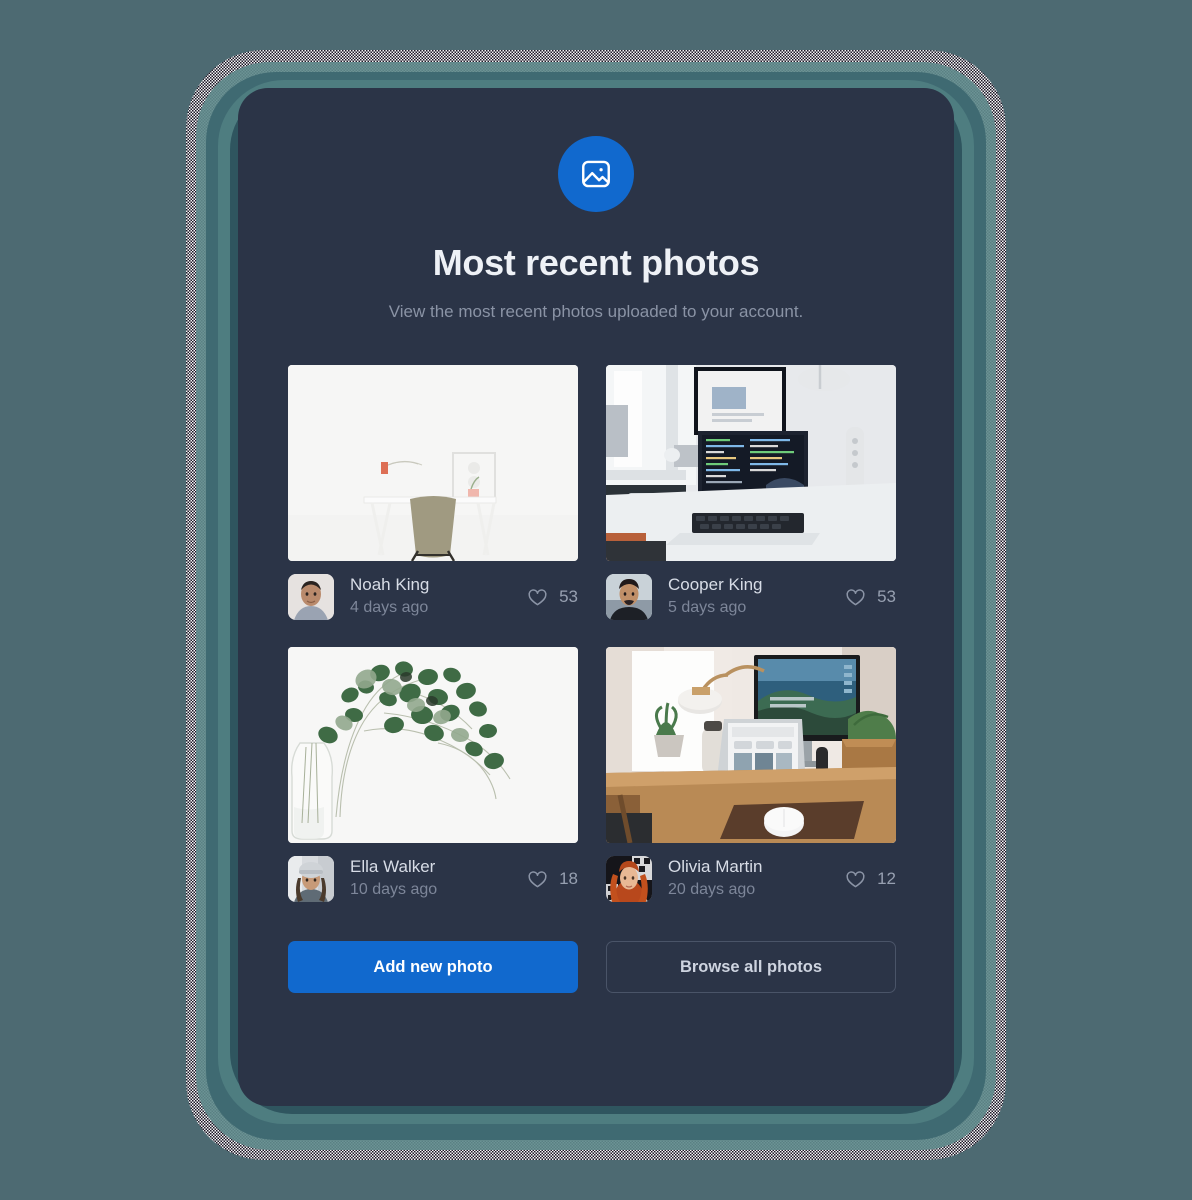 The image size is (1192, 1200). I want to click on photo-meta: Olivia Martin 20 days ago 12, so click(751, 879).